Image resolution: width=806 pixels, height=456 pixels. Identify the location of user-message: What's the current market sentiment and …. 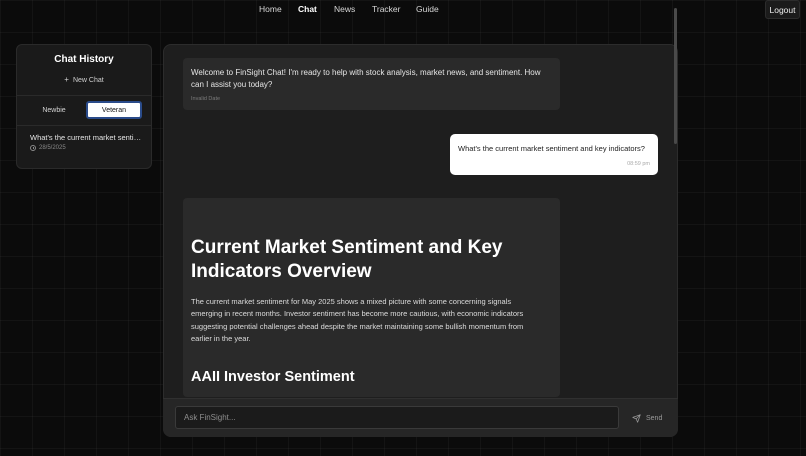
(554, 154).